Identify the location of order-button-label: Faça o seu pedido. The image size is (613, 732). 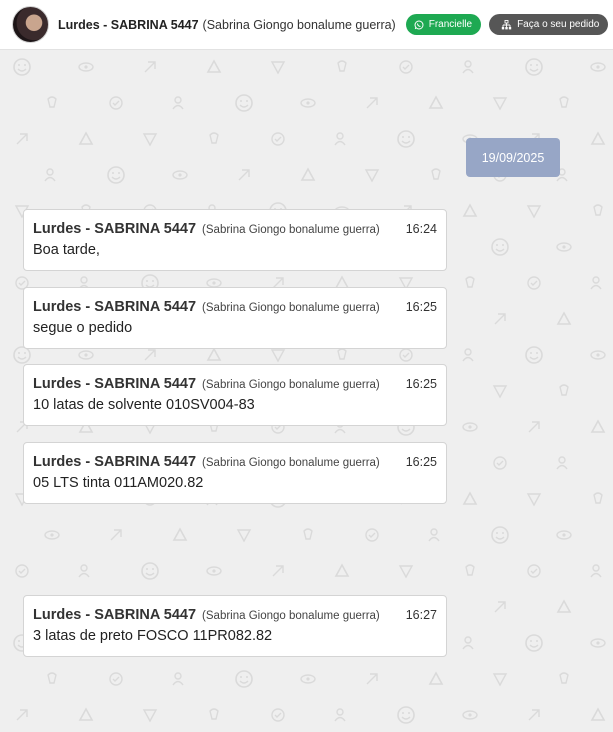
(558, 24).